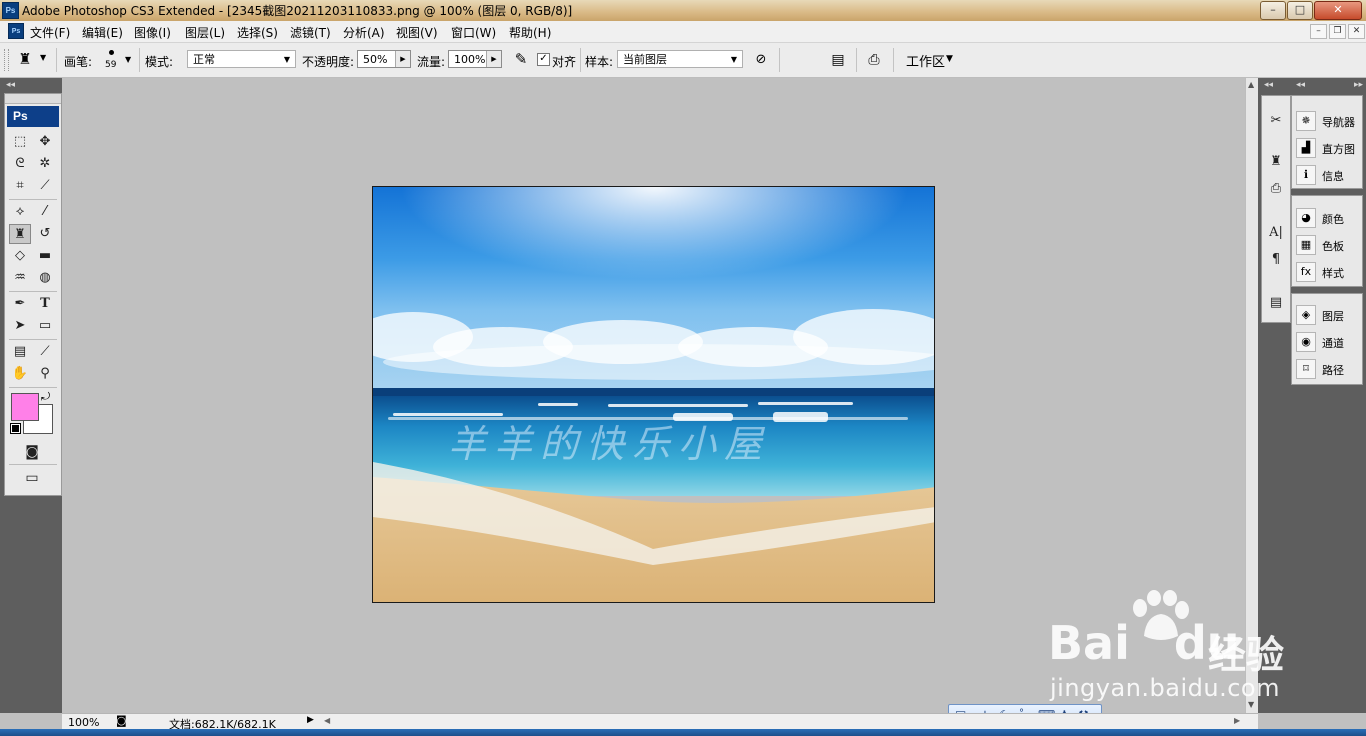  I want to click on divider, so click(779, 60).